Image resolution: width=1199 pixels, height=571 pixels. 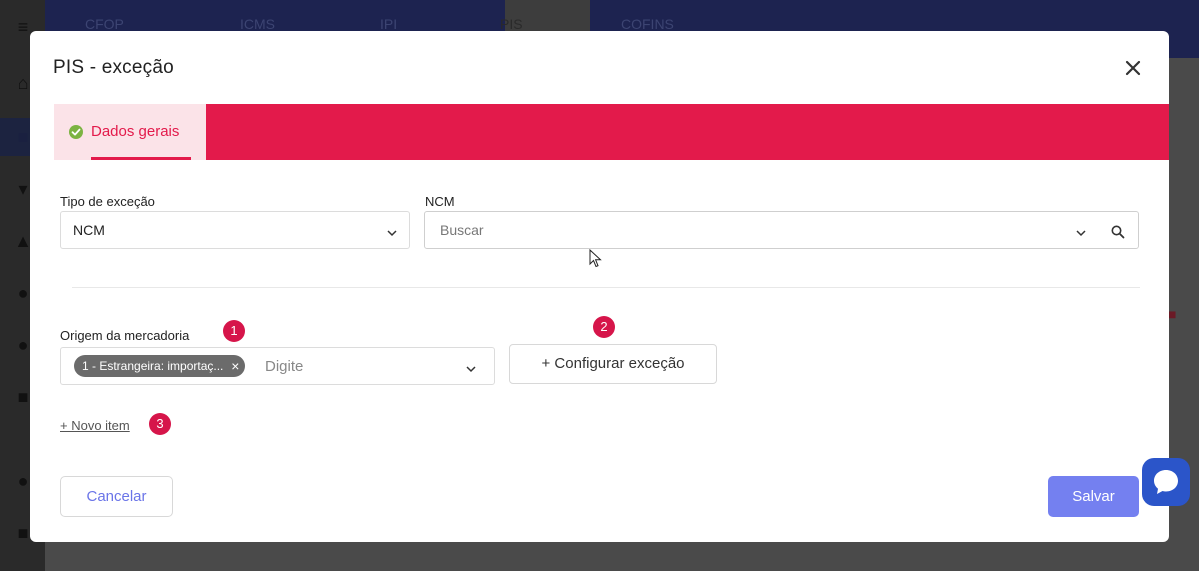 What do you see at coordinates (235, 366) in the screenshot?
I see `chip-remove-icon: ×` at bounding box center [235, 366].